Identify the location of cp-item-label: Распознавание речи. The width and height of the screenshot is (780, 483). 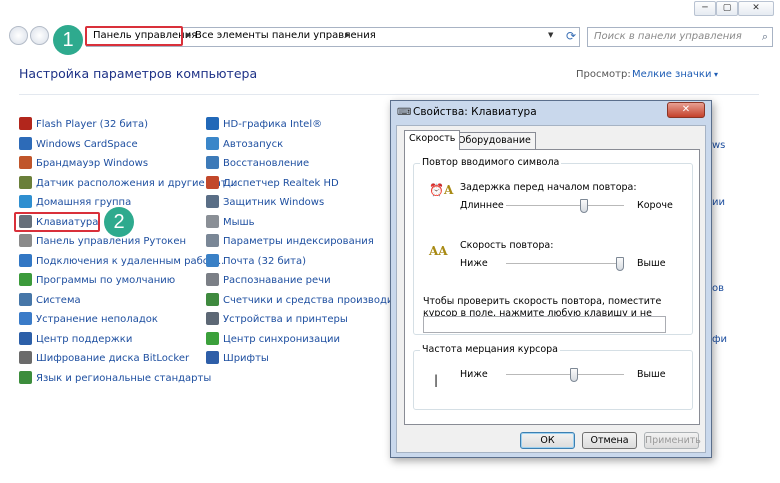
(277, 280).